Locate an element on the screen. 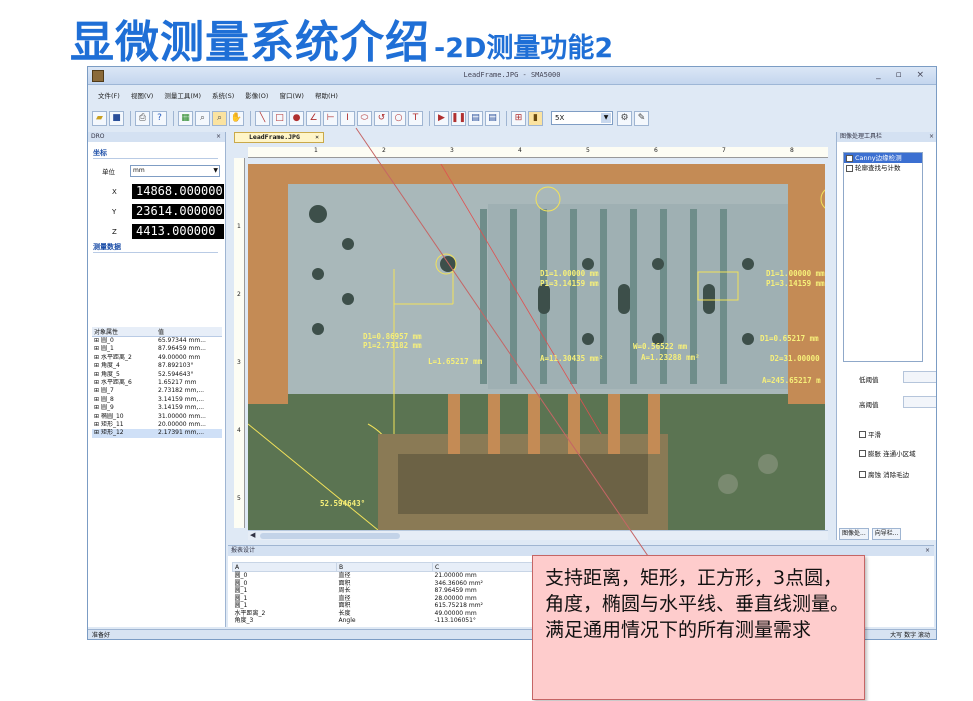 The width and height of the screenshot is (973, 701). crosshair-icon: ⊞ is located at coordinates (518, 118).